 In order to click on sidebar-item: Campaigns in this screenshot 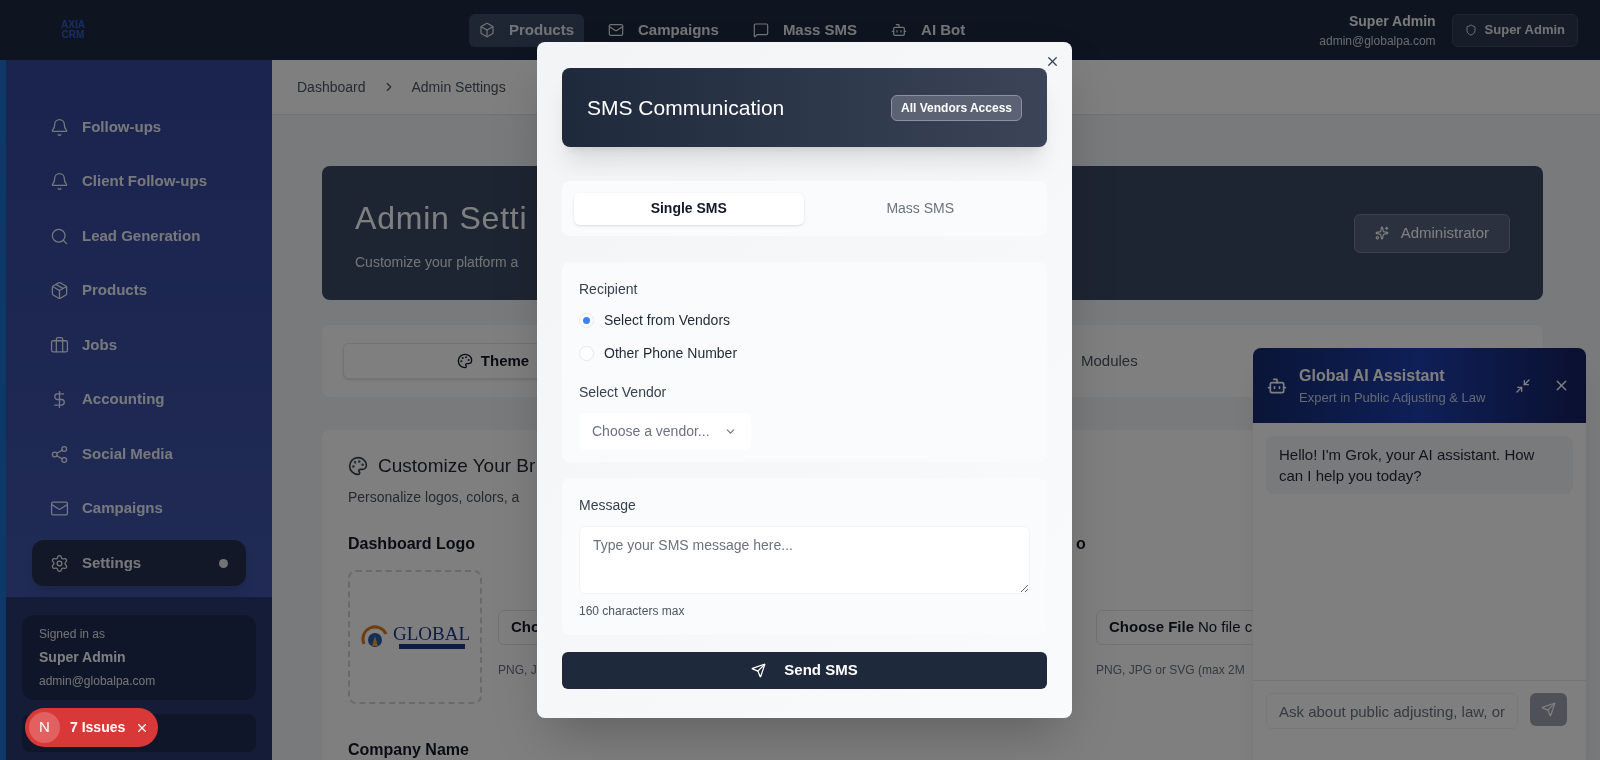, I will do `click(139, 508)`.